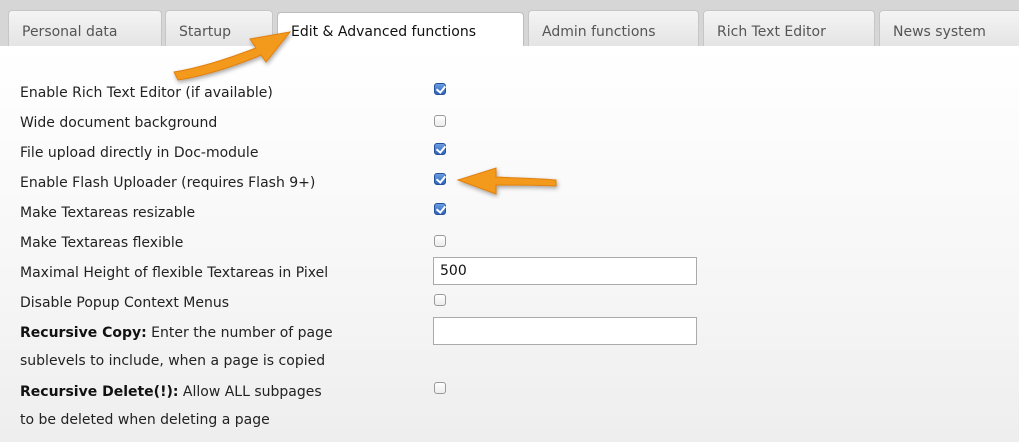 This screenshot has width=1019, height=442. I want to click on tab-personal-data: Personal data, so click(85, 28).